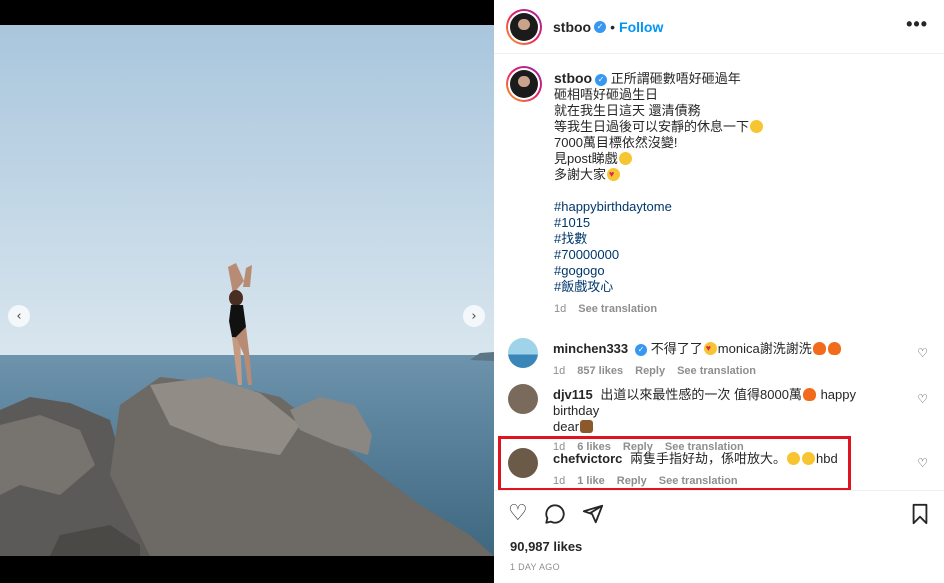 Image resolution: width=944 pixels, height=583 pixels. I want to click on caption-meta: 1d See translation, so click(734, 309).